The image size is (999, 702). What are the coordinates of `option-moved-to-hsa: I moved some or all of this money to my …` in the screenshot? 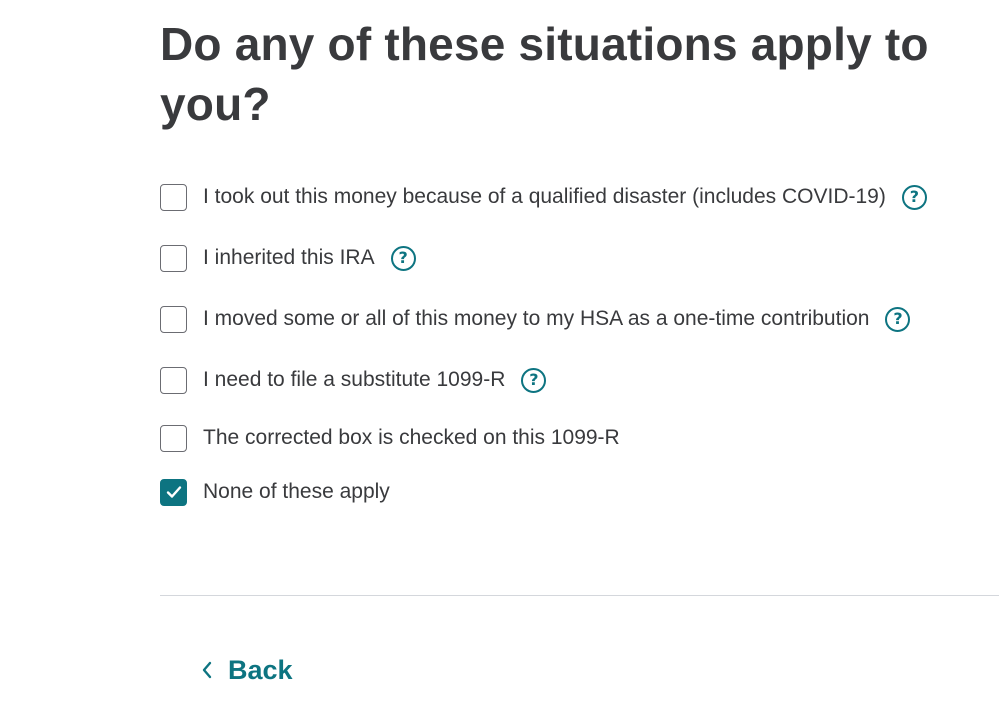 It's located at (535, 319).